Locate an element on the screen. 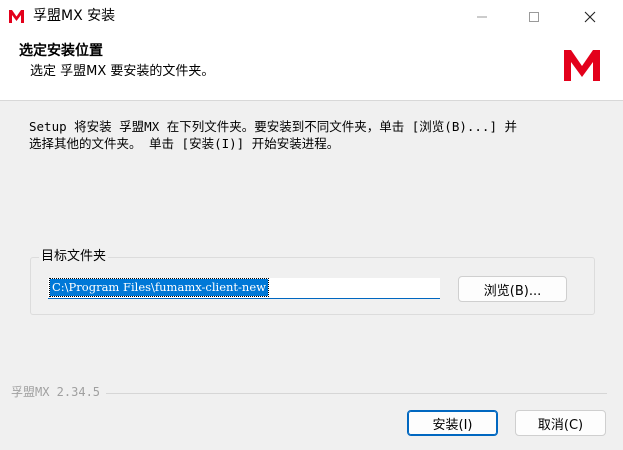 The image size is (623, 450). close-button is located at coordinates (590, 16).